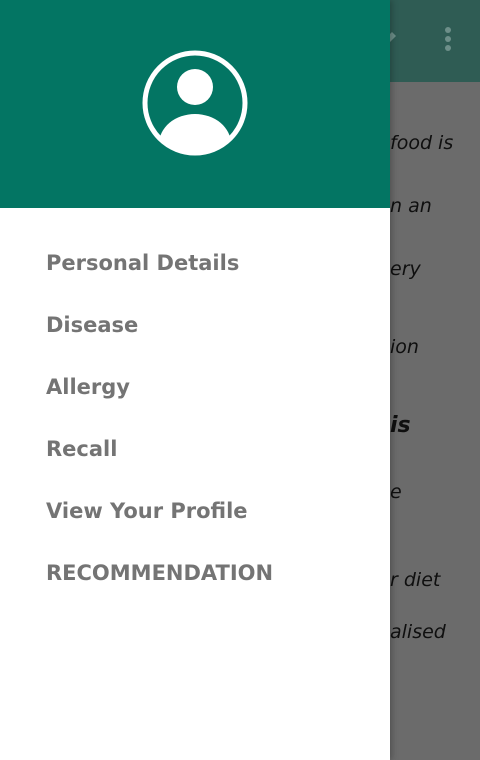 The width and height of the screenshot is (480, 760). Describe the element at coordinates (422, 143) in the screenshot. I see `content-text: food is` at that location.